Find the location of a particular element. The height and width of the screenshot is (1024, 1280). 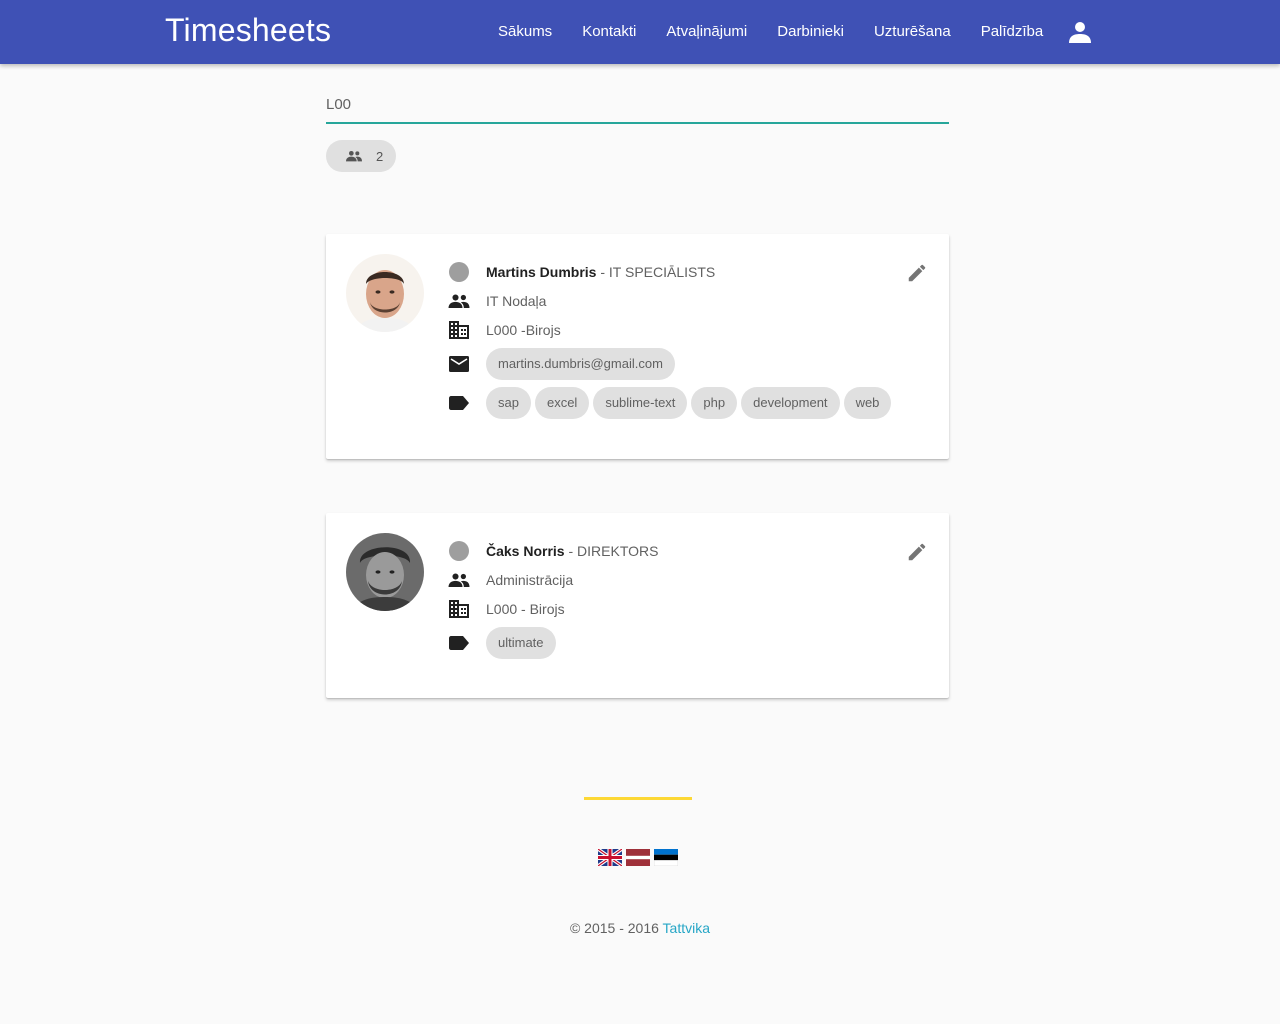

contact-name: Čaks Norris is located at coordinates (525, 551).